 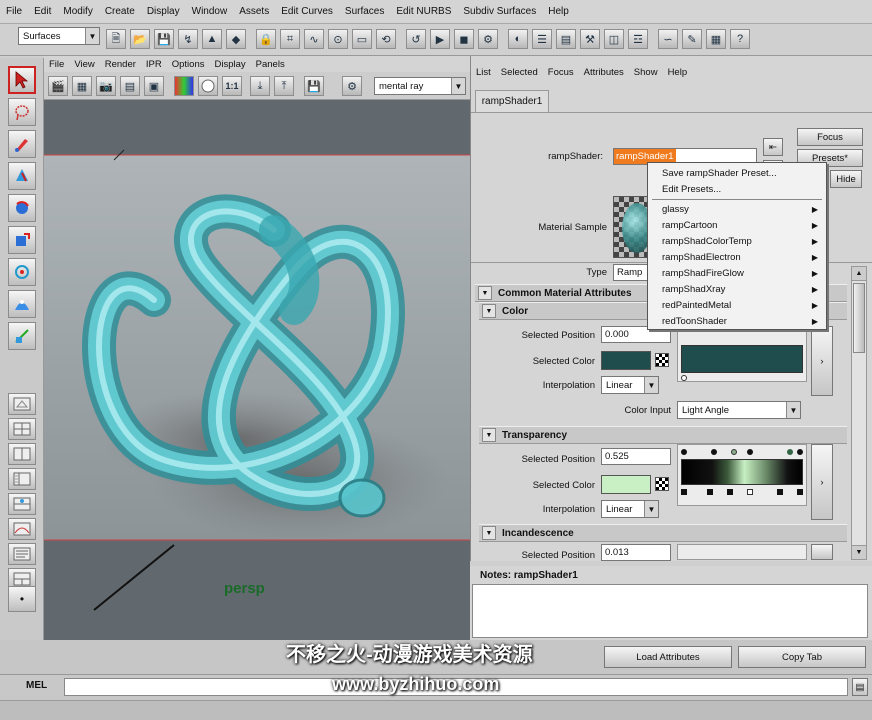 I want to click on ramp-handles-bottom, so click(x=742, y=493).